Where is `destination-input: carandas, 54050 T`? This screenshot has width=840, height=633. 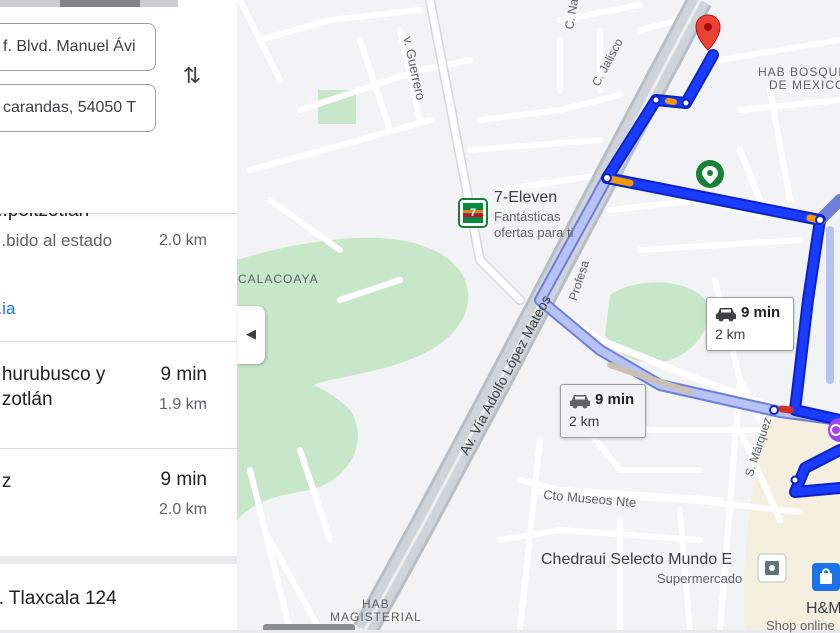 destination-input: carandas, 54050 T is located at coordinates (78, 108).